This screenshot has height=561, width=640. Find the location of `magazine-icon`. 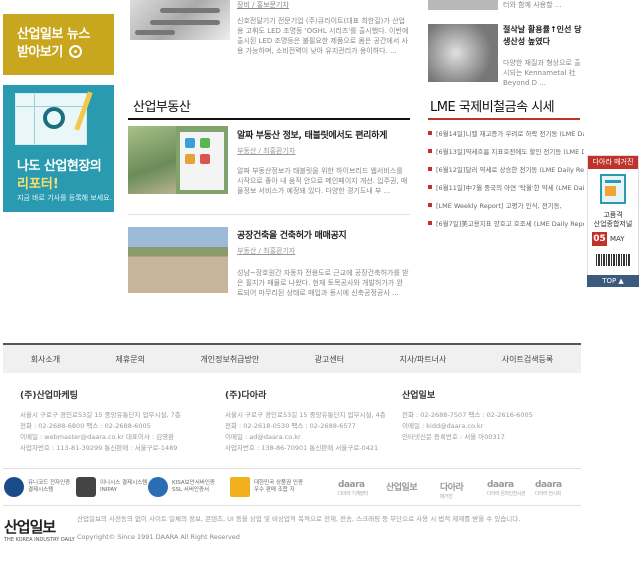

magazine-icon is located at coordinates (613, 189).